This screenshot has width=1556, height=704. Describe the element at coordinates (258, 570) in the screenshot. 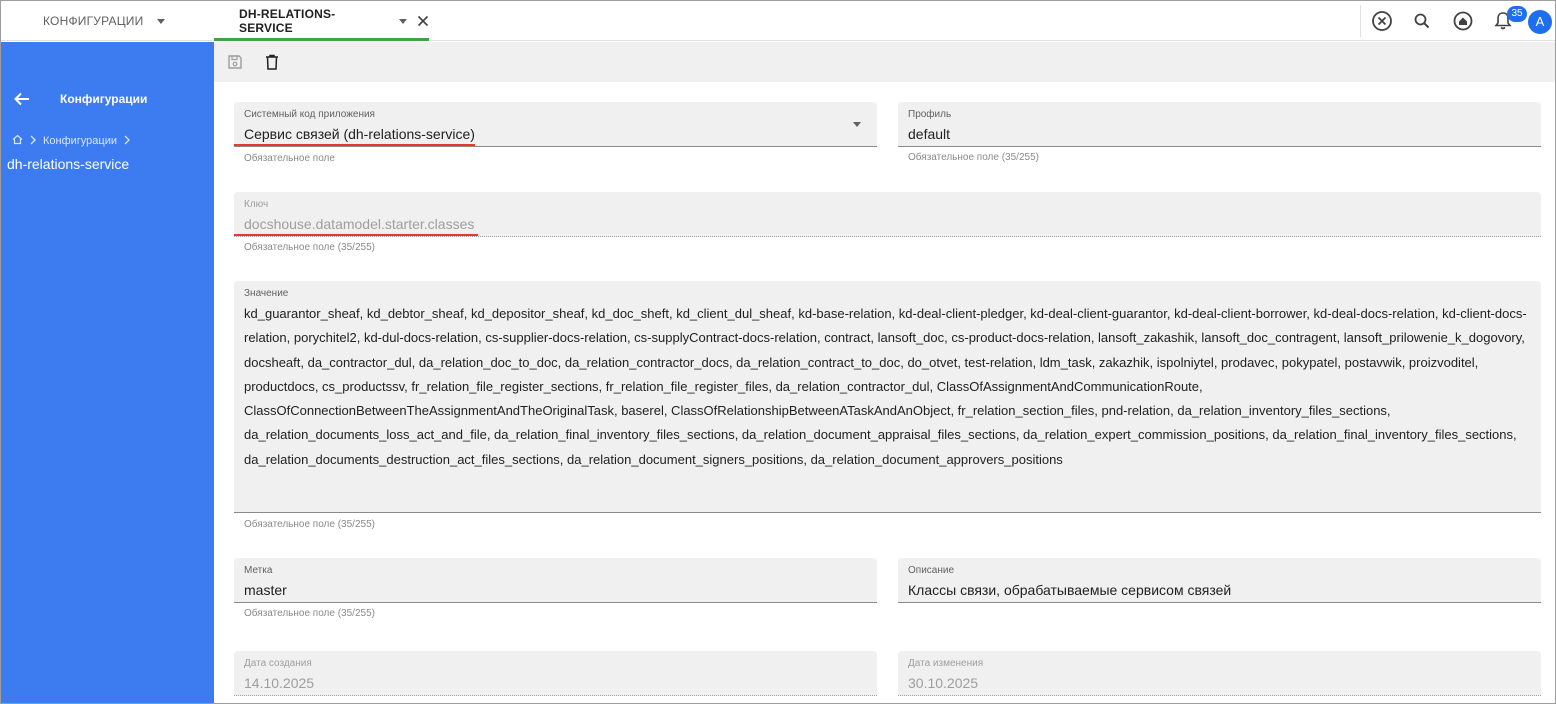

I see `tag-label: Метка` at that location.